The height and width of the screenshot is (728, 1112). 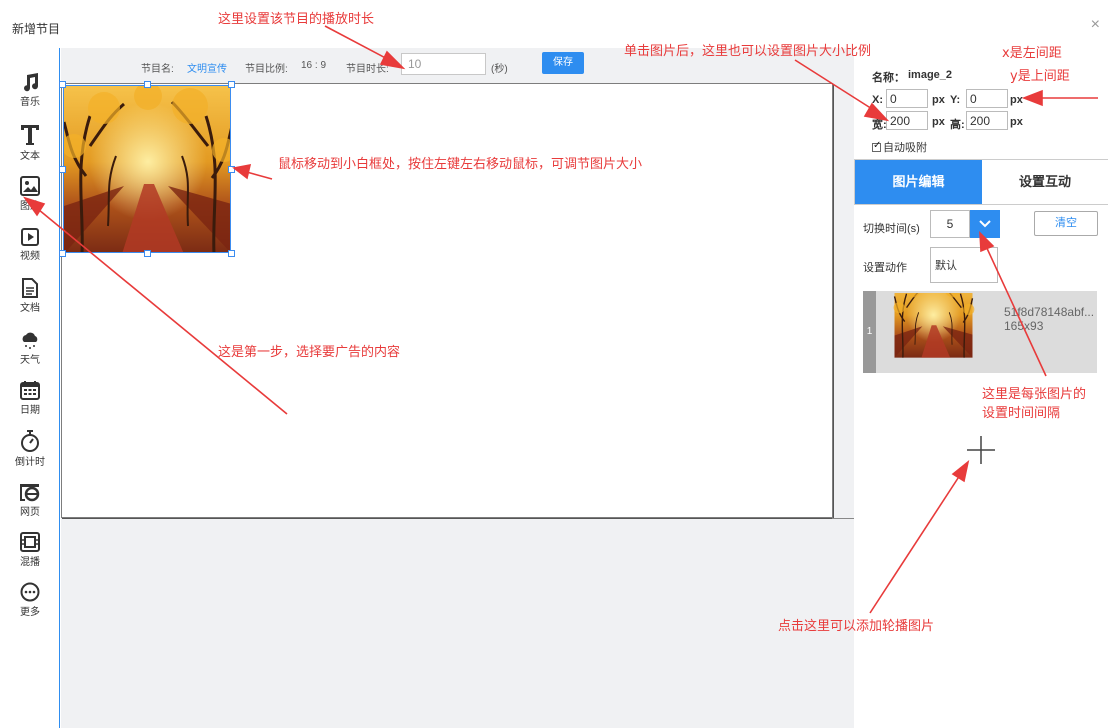 What do you see at coordinates (266, 69) in the screenshot?
I see `program-ratio-label: 节目比例:` at bounding box center [266, 69].